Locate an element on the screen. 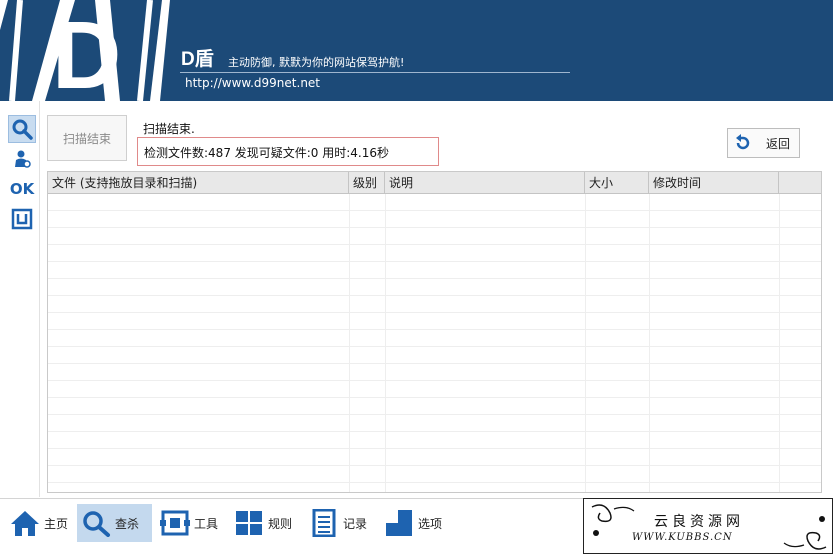 The width and height of the screenshot is (833, 554). log-icon is located at coordinates (324, 523).